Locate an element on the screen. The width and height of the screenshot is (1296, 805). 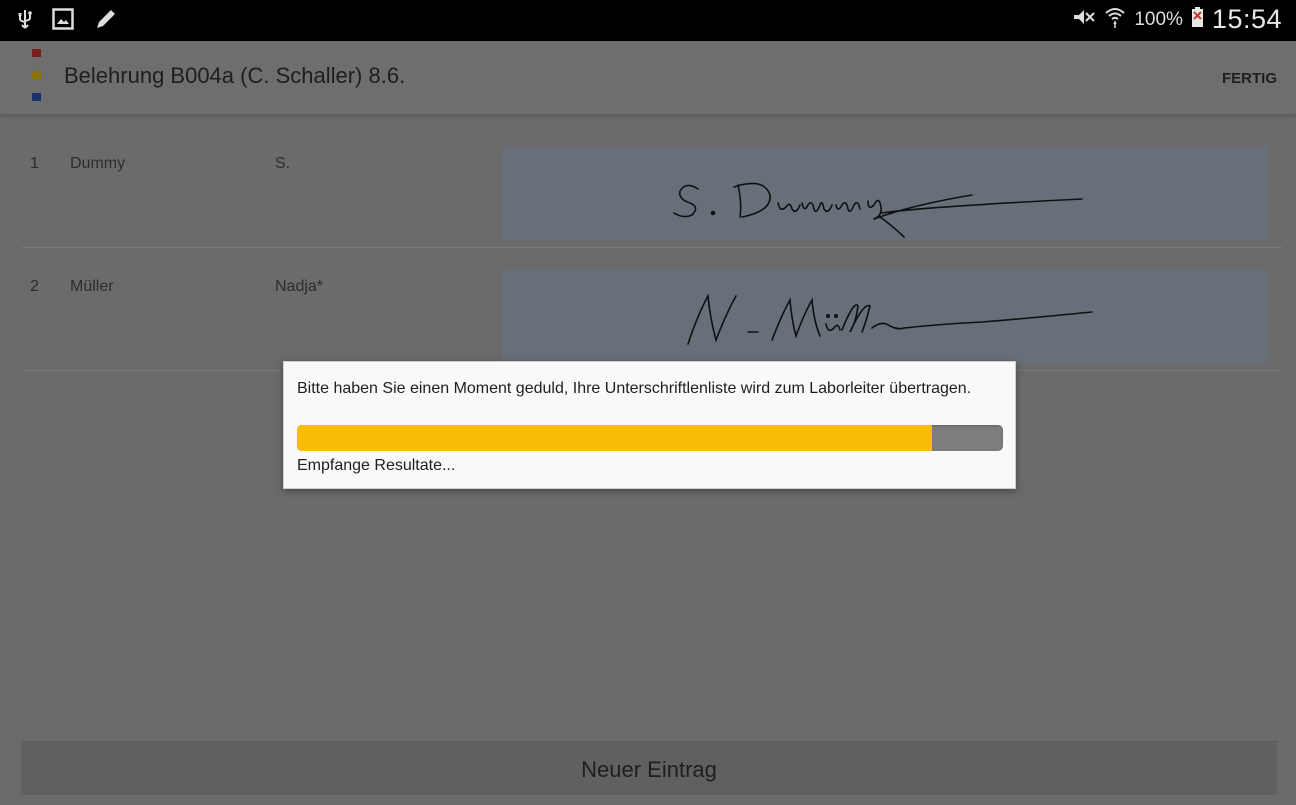
progress-bar is located at coordinates (650, 438).